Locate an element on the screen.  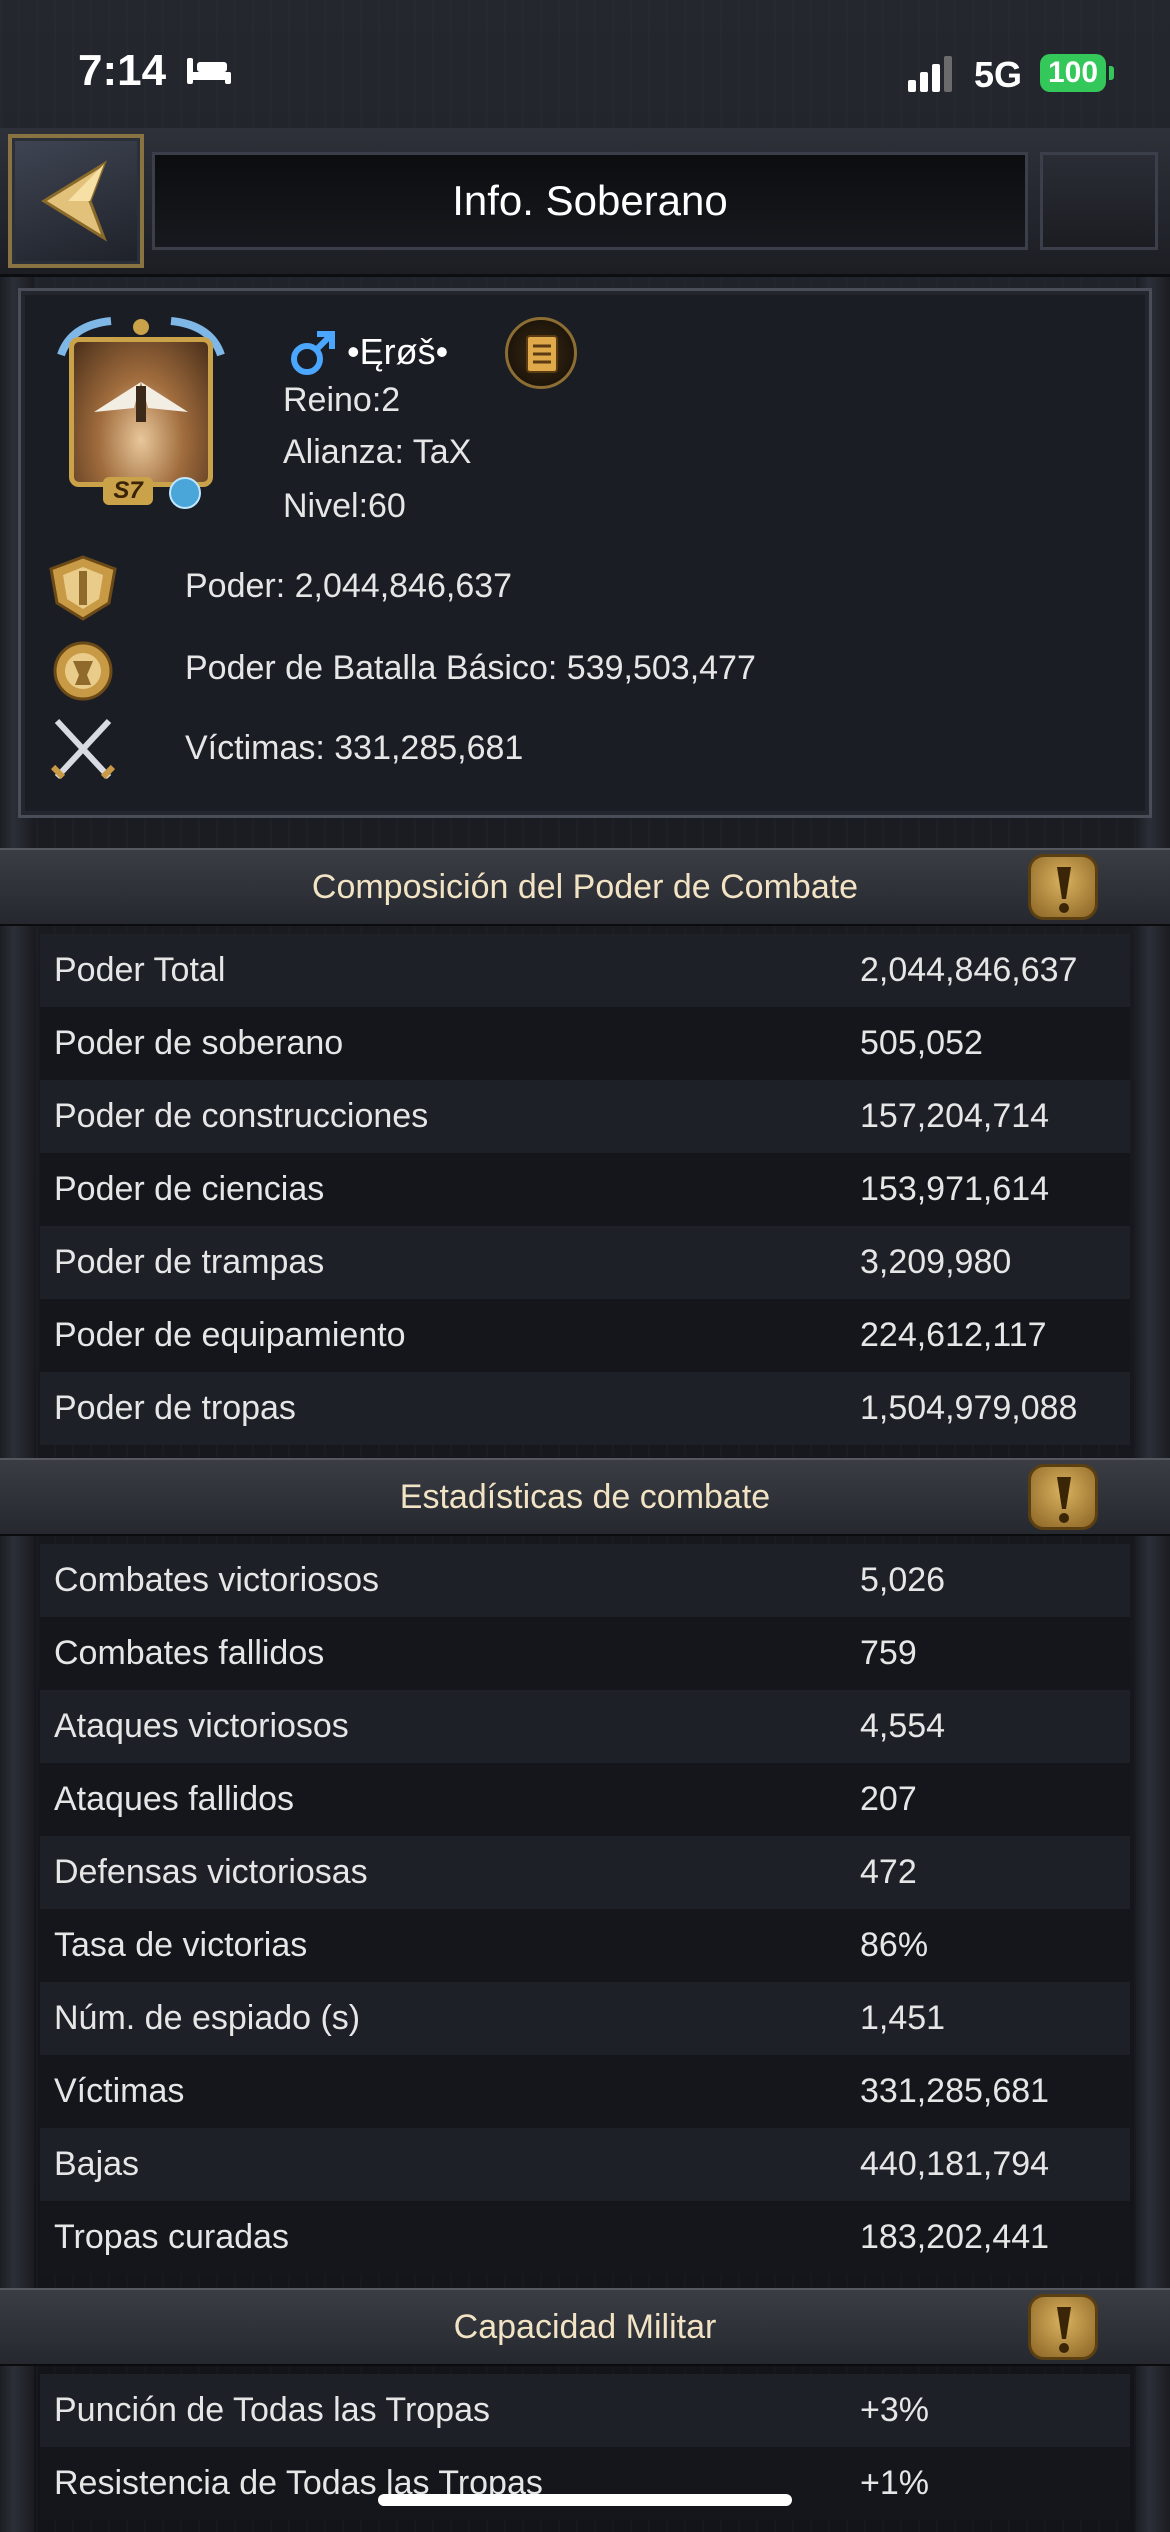
section-title: Capacidad Militar is located at coordinates (585, 2327).